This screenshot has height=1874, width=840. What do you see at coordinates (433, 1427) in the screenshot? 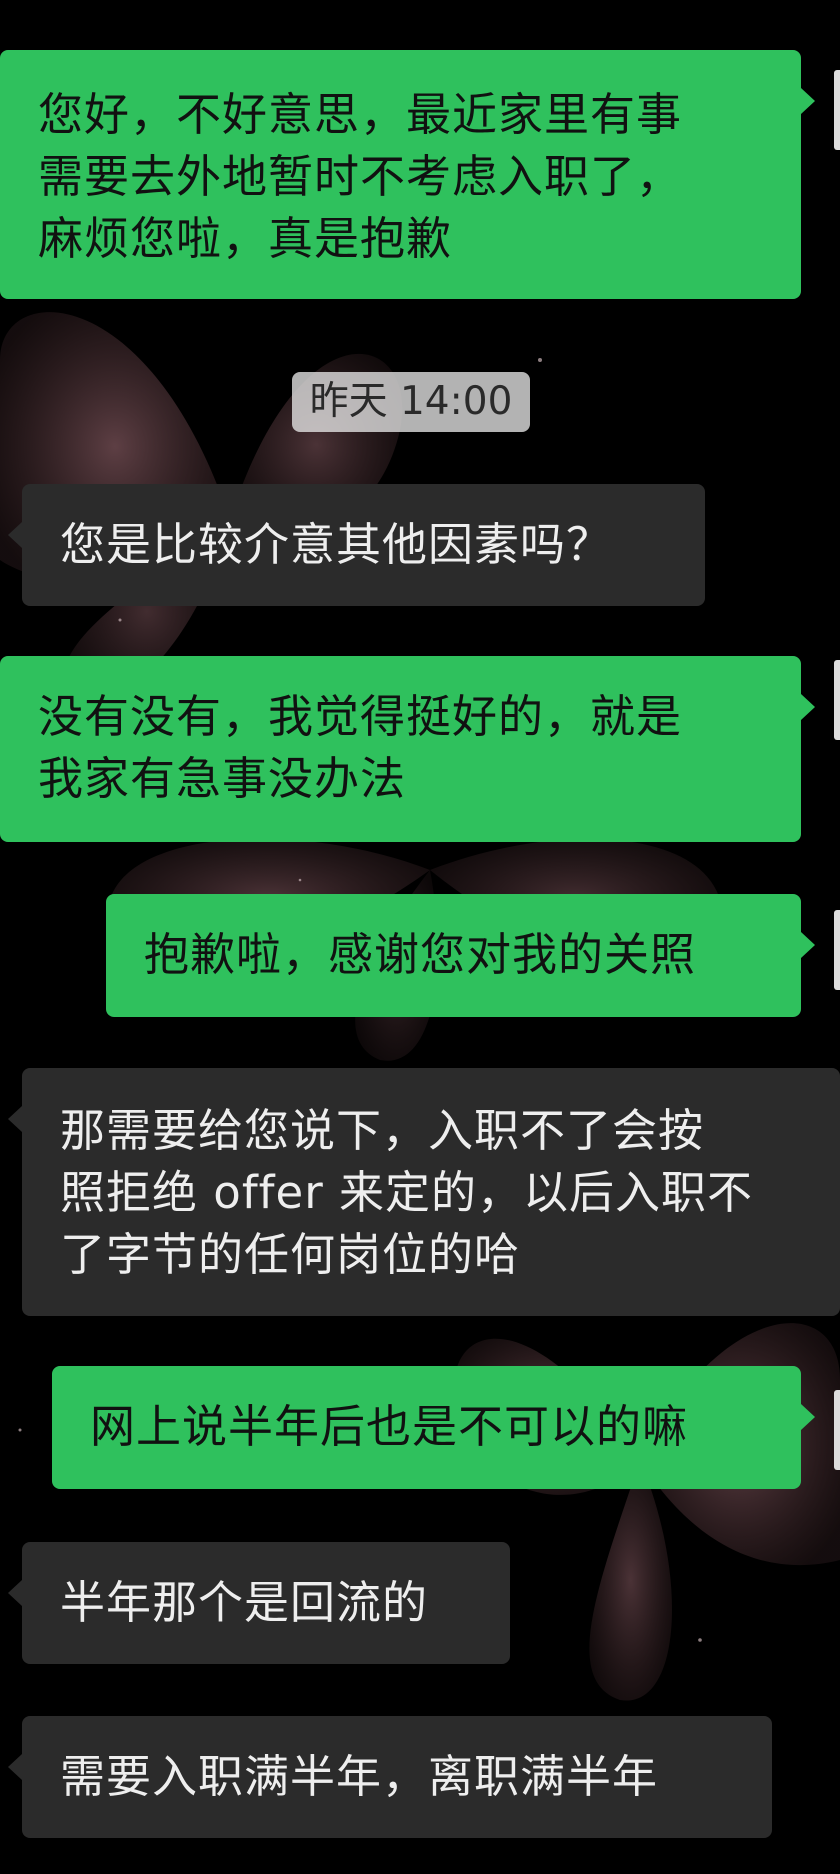
I see `message-bubble-sent: 网上说半年后也是不可以的嘛` at bounding box center [433, 1427].